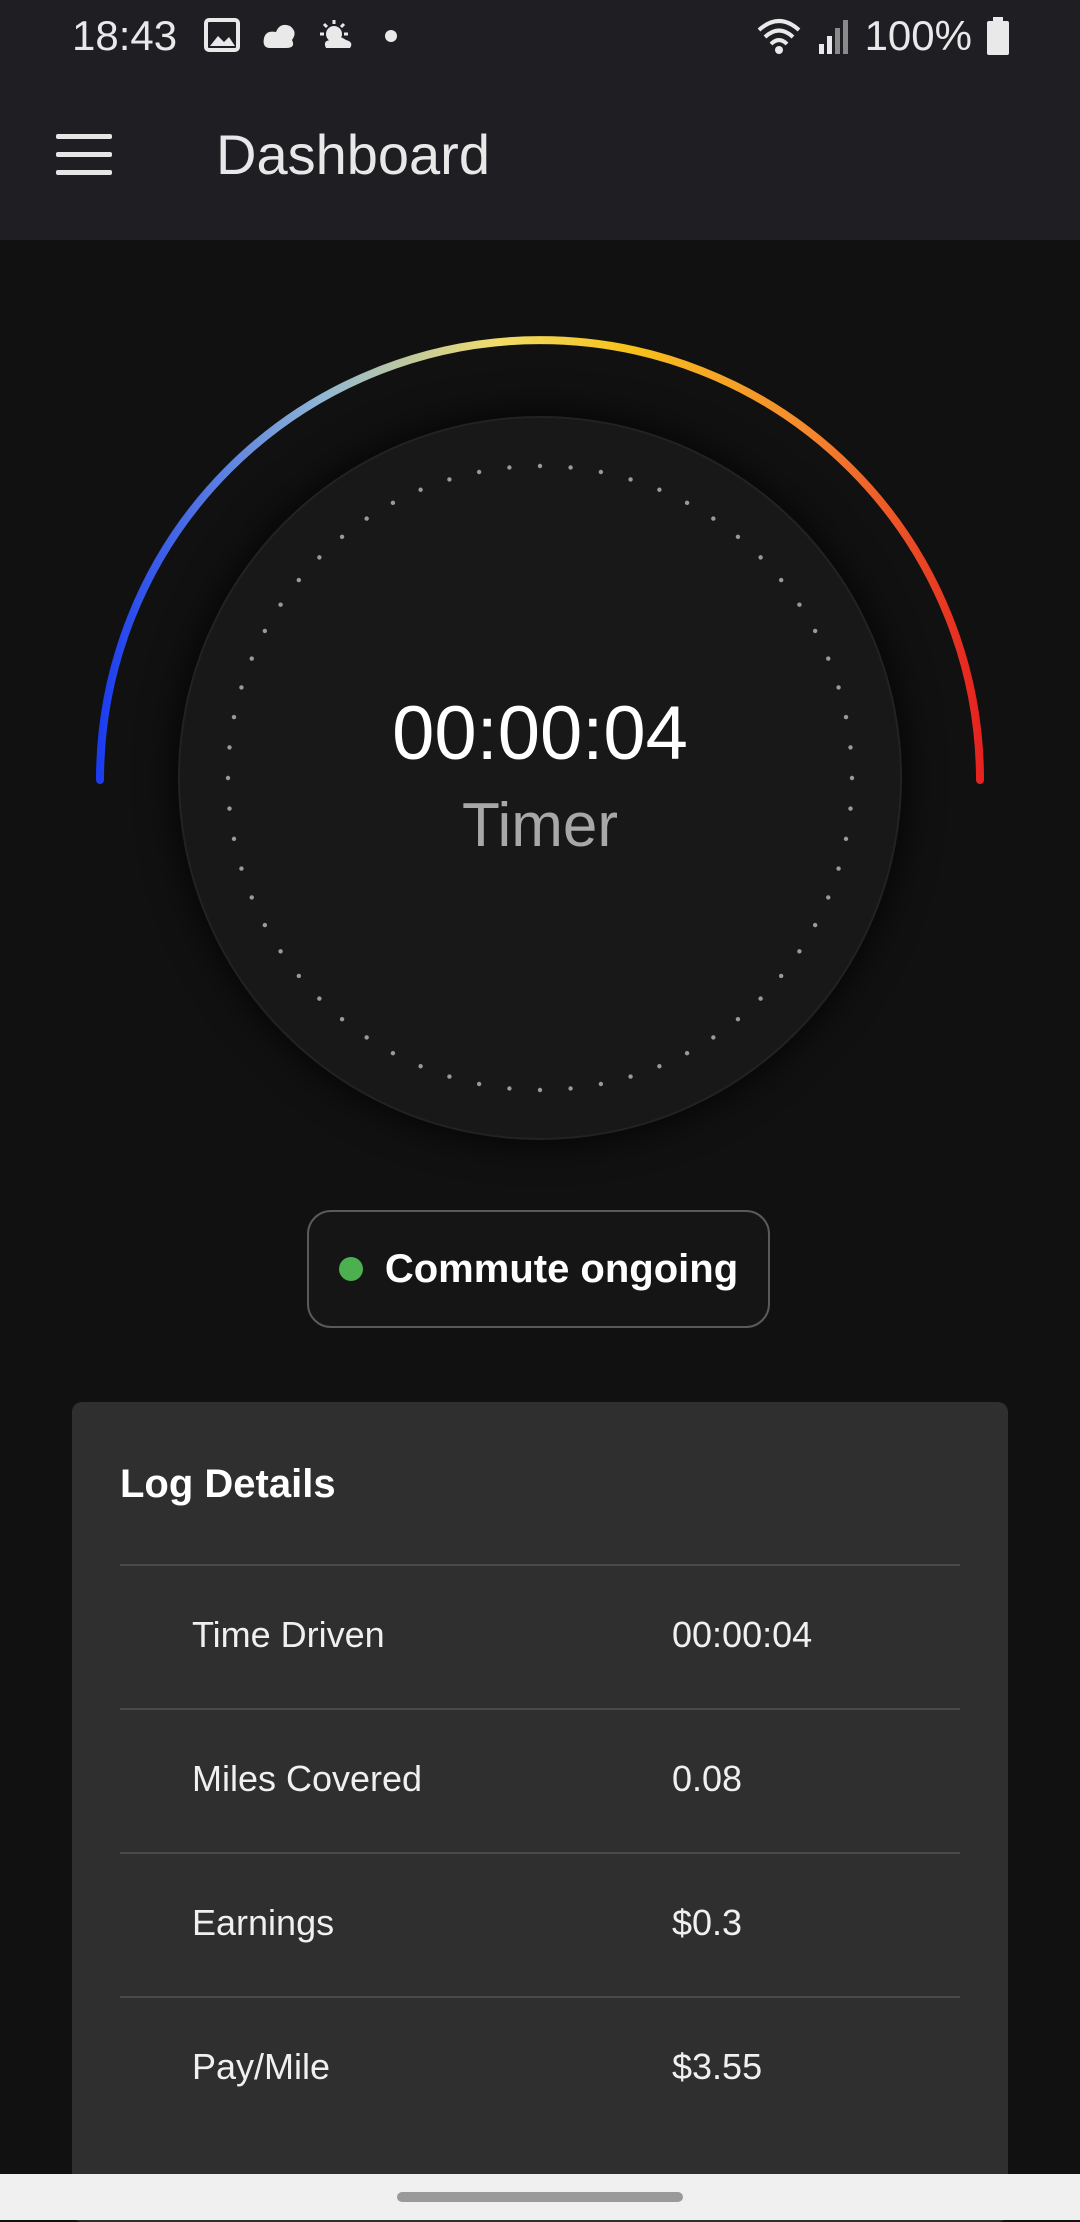 The height and width of the screenshot is (2222, 1080). I want to click on log-details-title: Log Details, so click(228, 1484).